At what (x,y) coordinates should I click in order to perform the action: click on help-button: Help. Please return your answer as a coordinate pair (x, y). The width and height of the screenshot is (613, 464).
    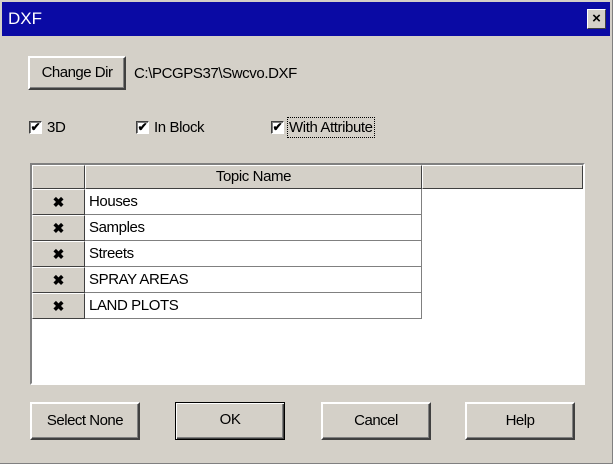
    Looking at the image, I should click on (520, 421).